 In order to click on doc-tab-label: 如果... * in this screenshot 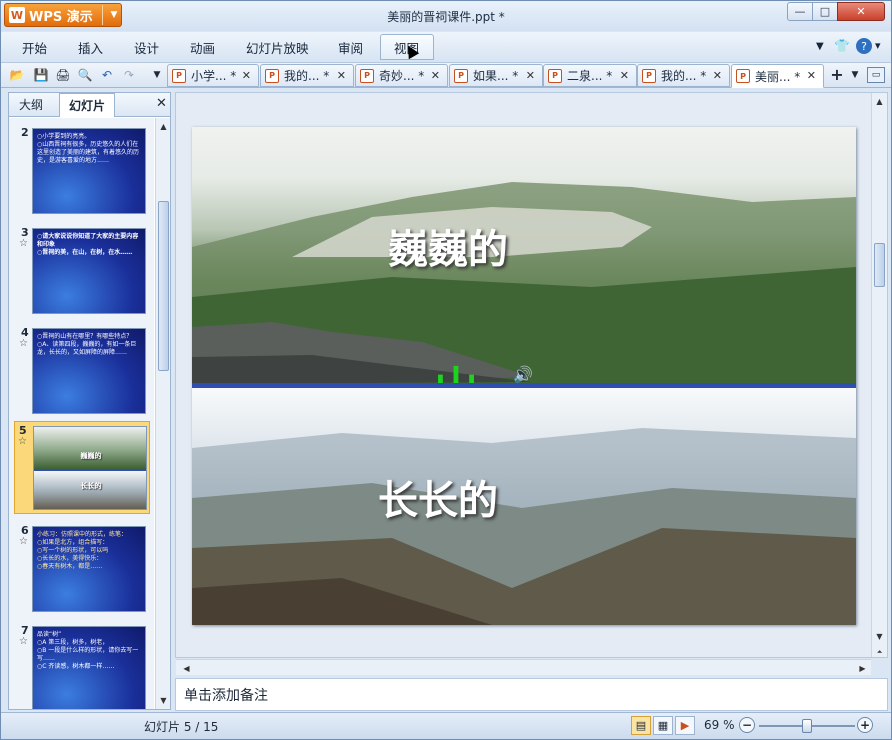, I will do `click(496, 76)`.